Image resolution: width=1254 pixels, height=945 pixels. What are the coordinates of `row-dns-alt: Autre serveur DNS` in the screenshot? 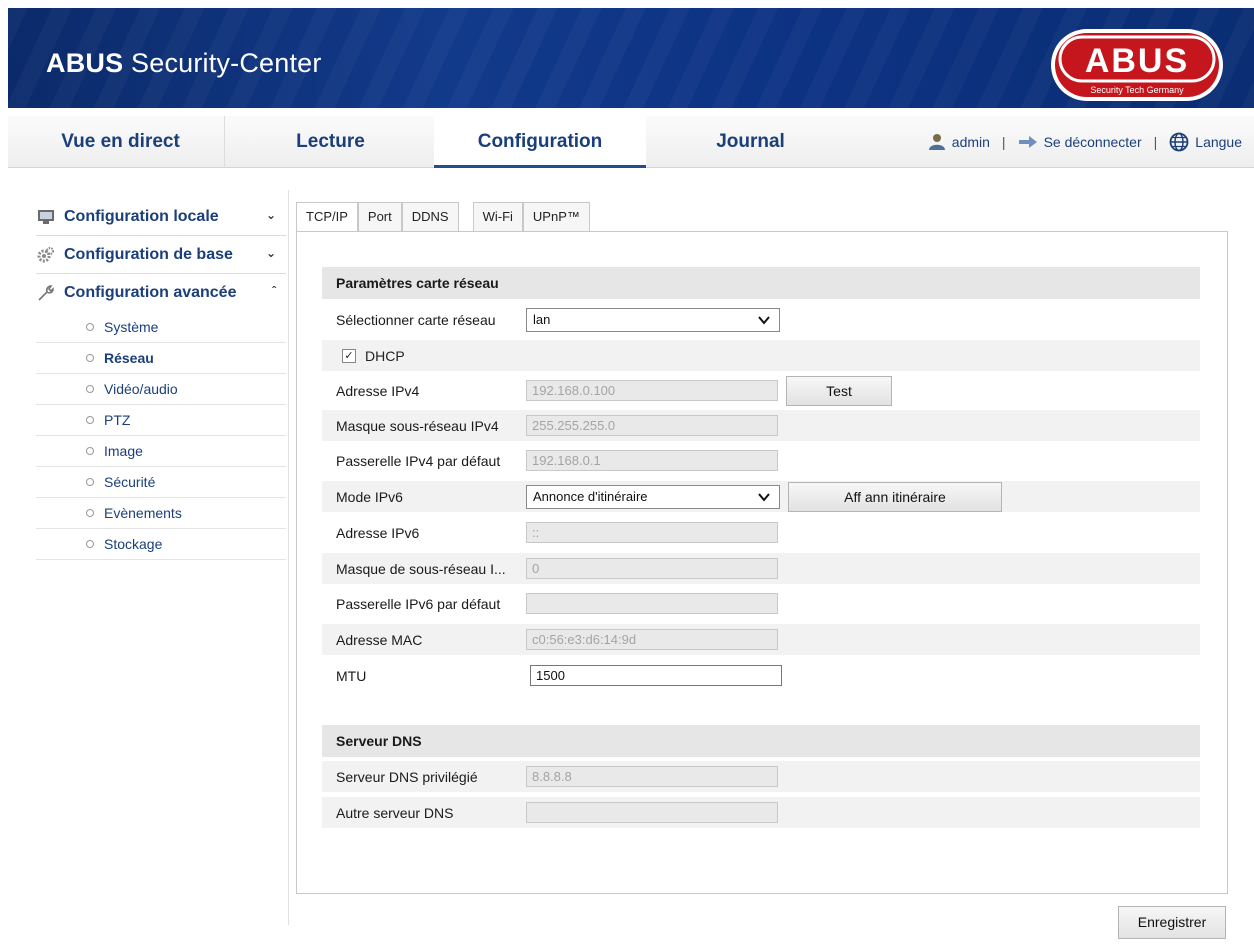 It's located at (761, 812).